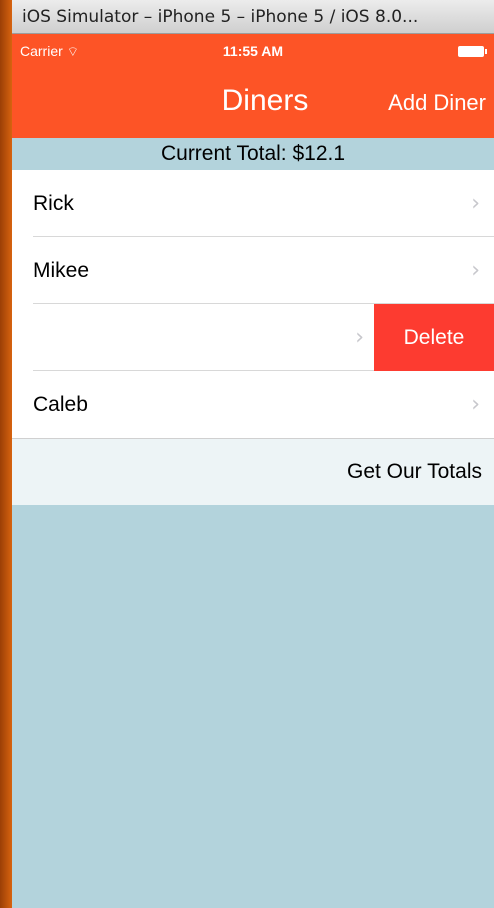 Image resolution: width=494 pixels, height=908 pixels. I want to click on desktop-background, so click(6, 454).